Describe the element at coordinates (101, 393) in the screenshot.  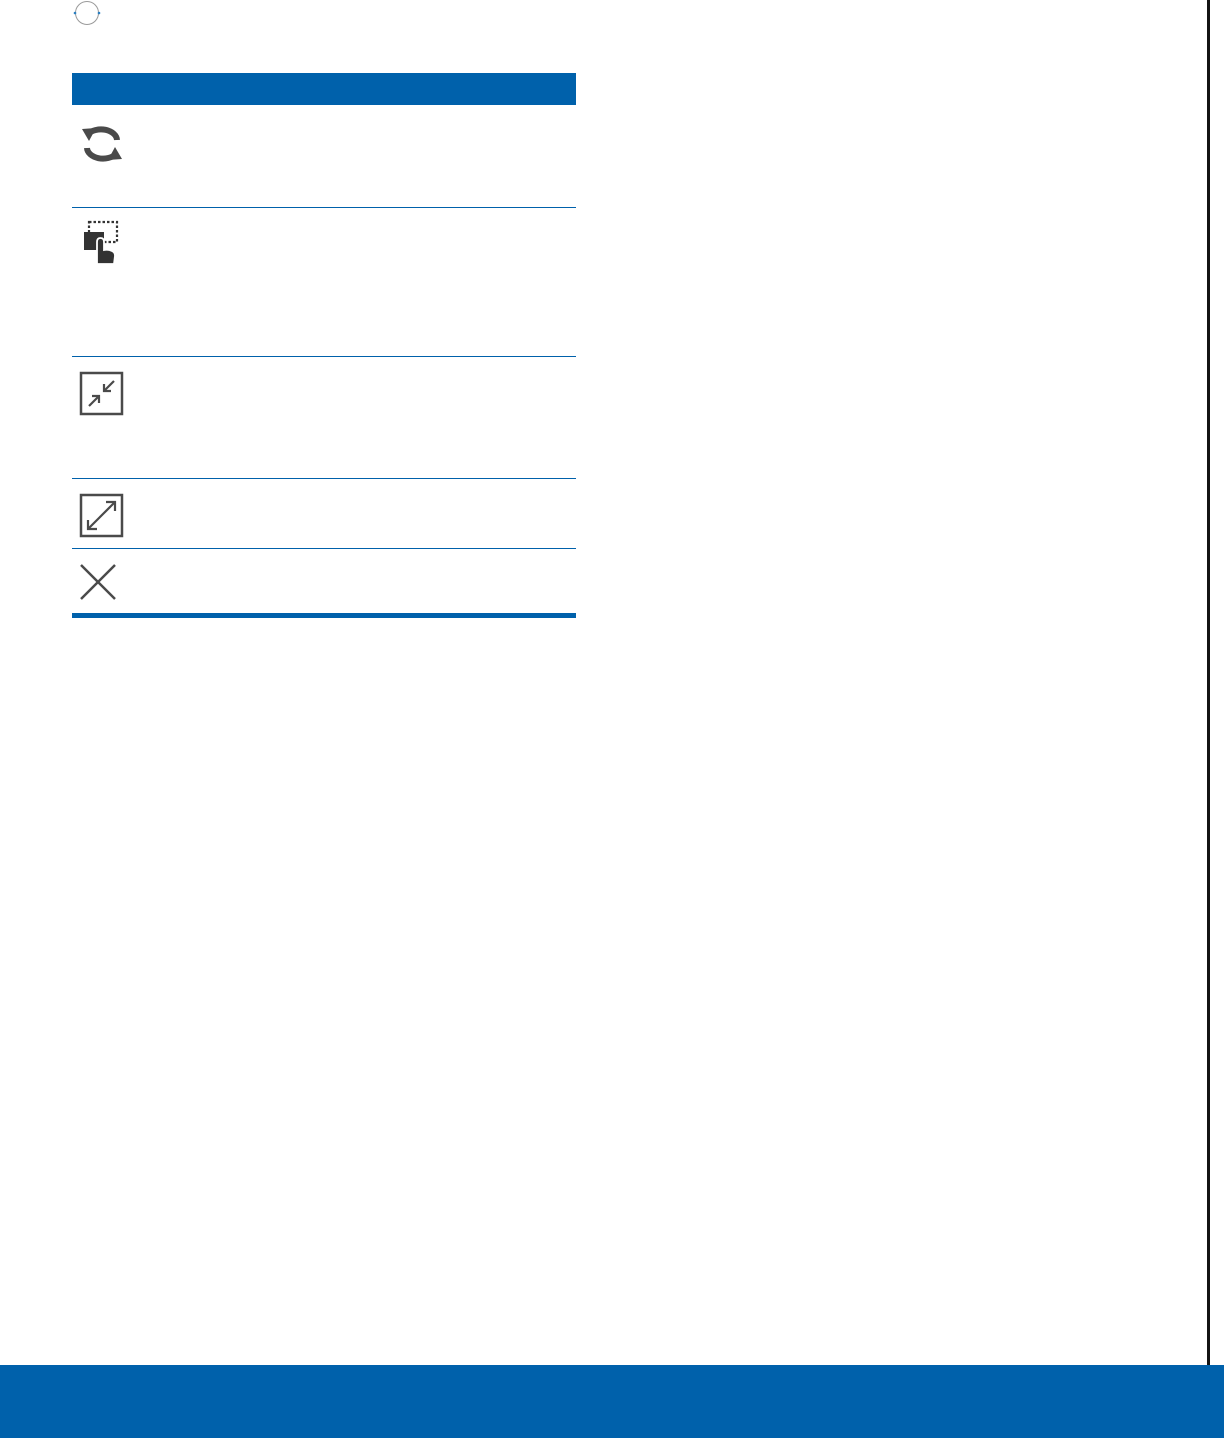
I see `minimize-window-icon` at that location.